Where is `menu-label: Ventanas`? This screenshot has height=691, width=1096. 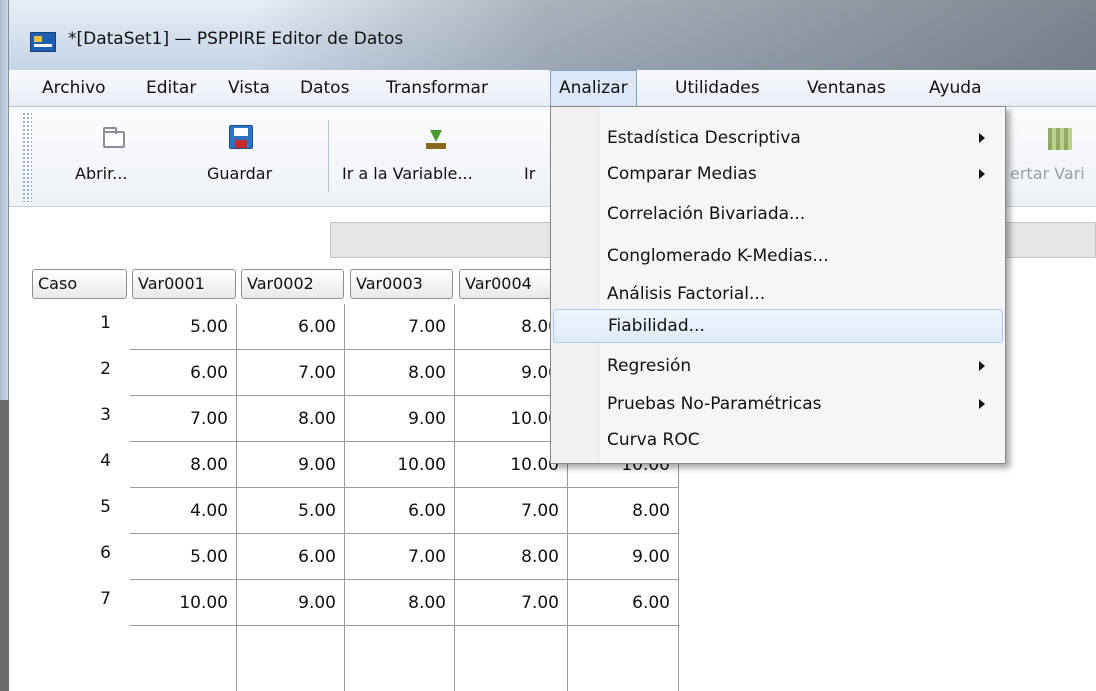
menu-label: Ventanas is located at coordinates (846, 88).